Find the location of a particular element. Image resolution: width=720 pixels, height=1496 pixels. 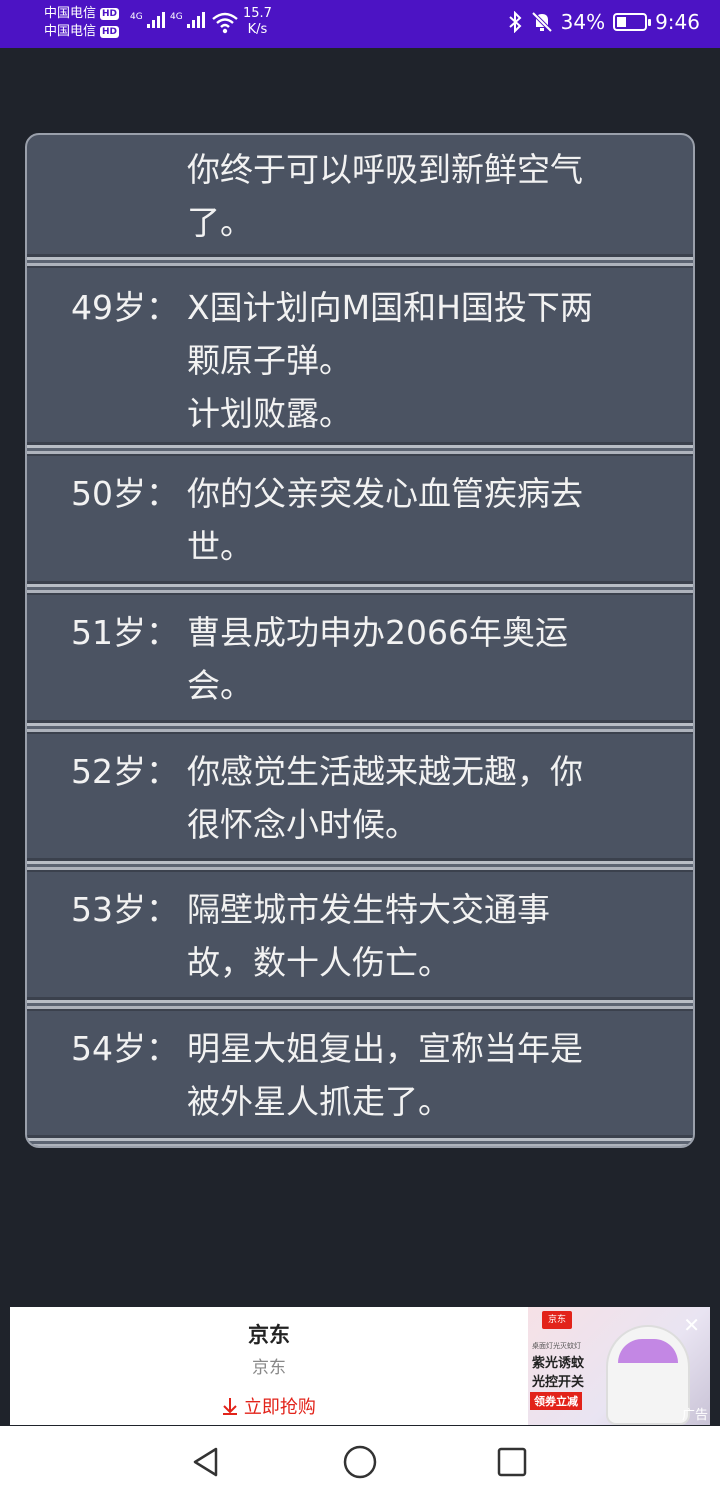

battery-percent: 34% is located at coordinates (583, 22).